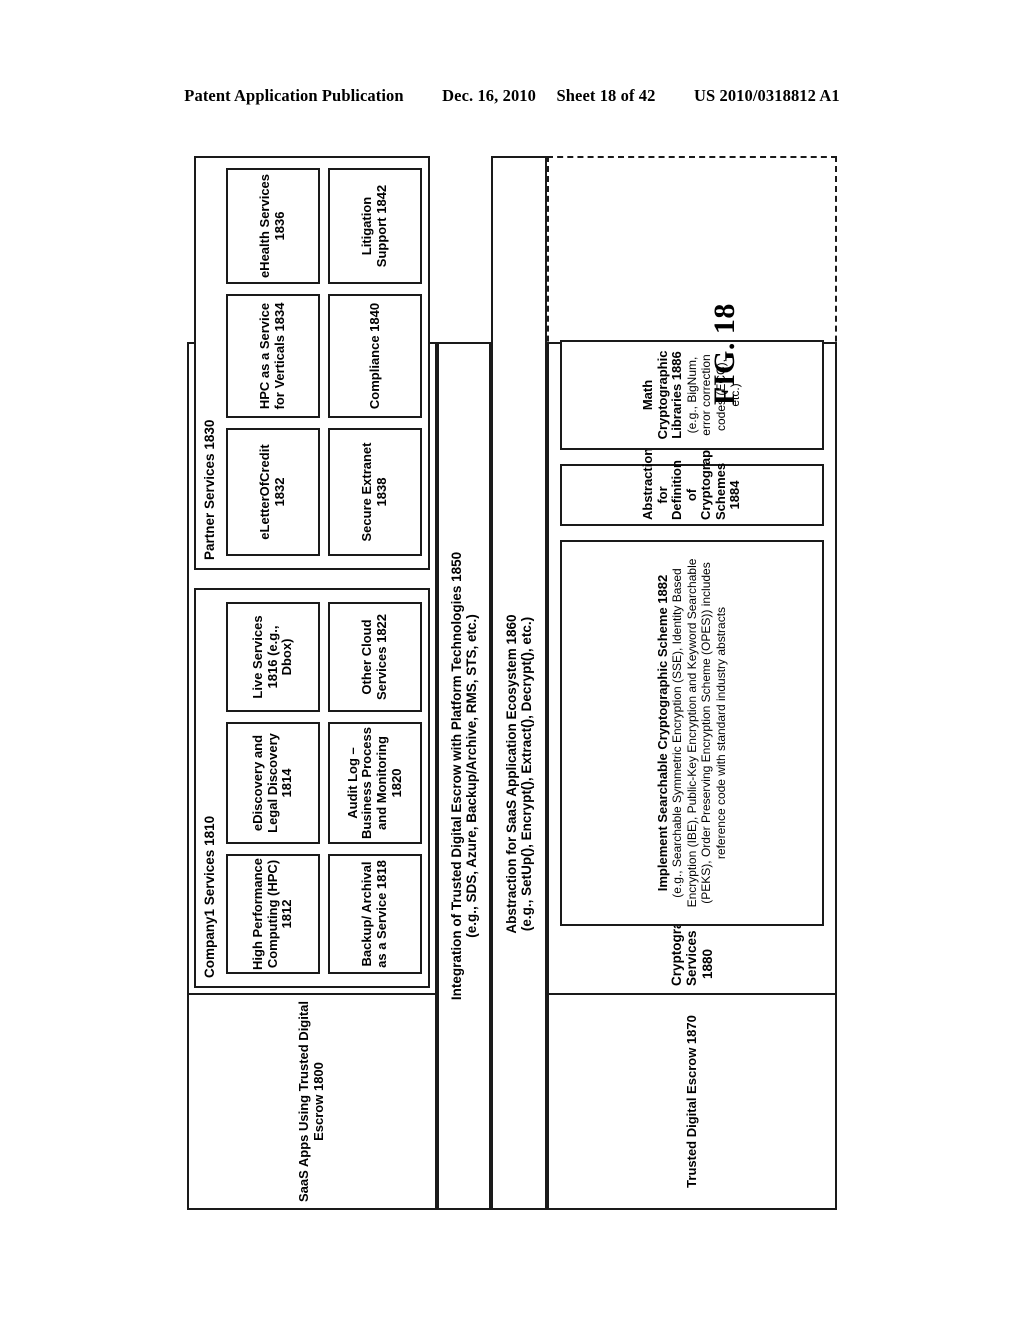  I want to click on partner-box-eletterofcredit: eLetterOfCredit 1832, so click(273, 492).